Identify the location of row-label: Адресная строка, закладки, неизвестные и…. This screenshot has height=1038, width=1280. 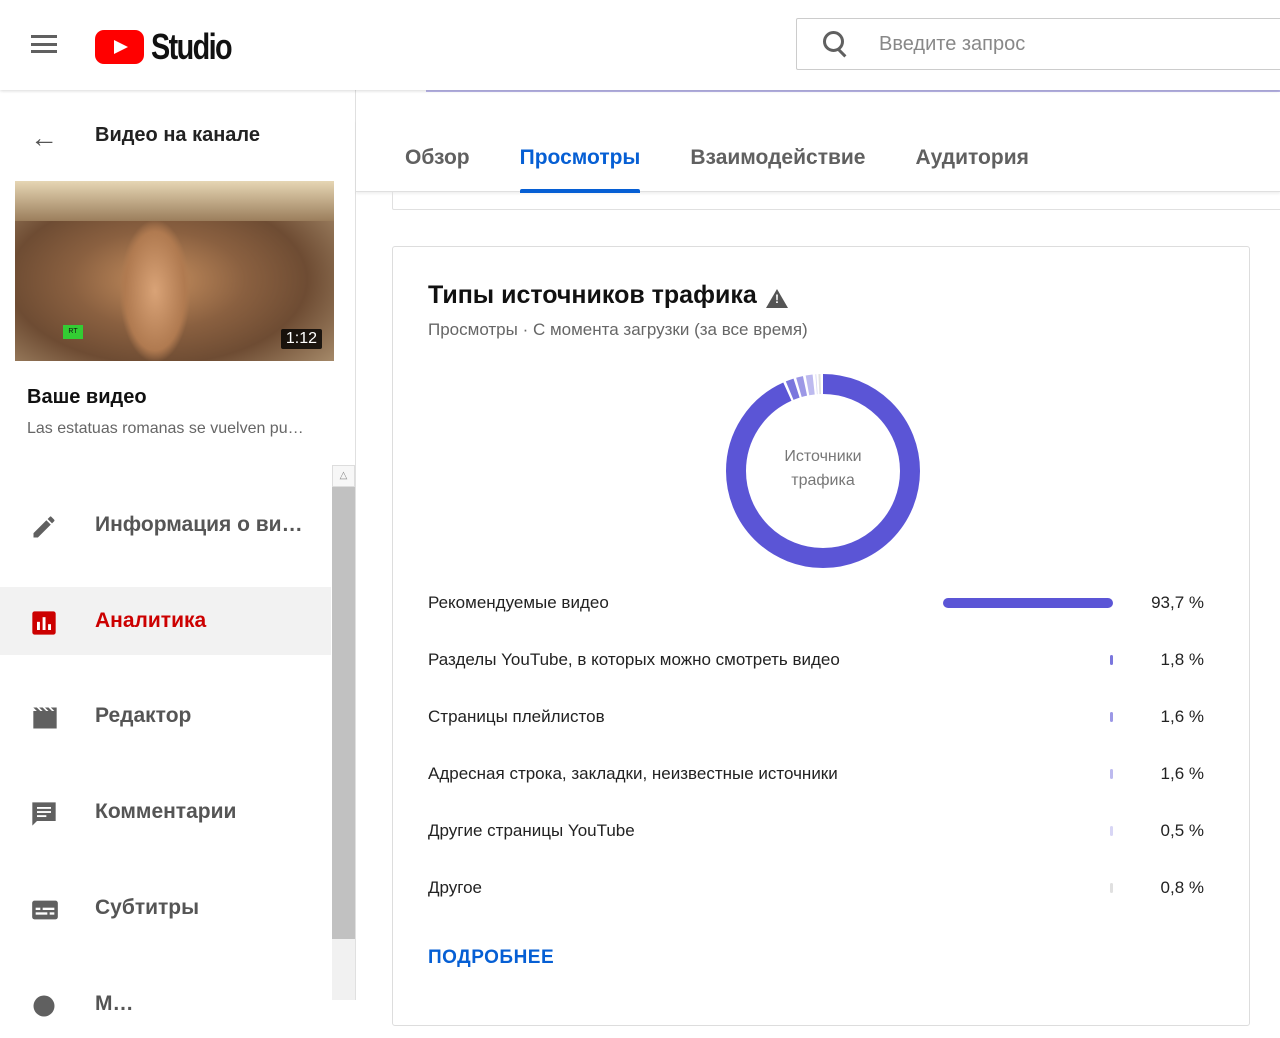
(633, 773).